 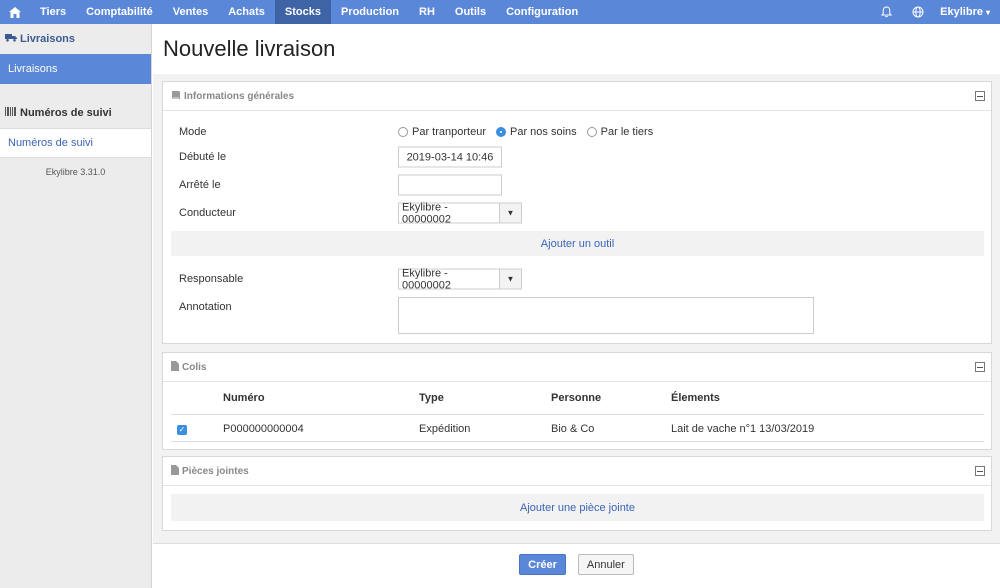 I want to click on stopped-label: Arrêté le, so click(x=200, y=185).